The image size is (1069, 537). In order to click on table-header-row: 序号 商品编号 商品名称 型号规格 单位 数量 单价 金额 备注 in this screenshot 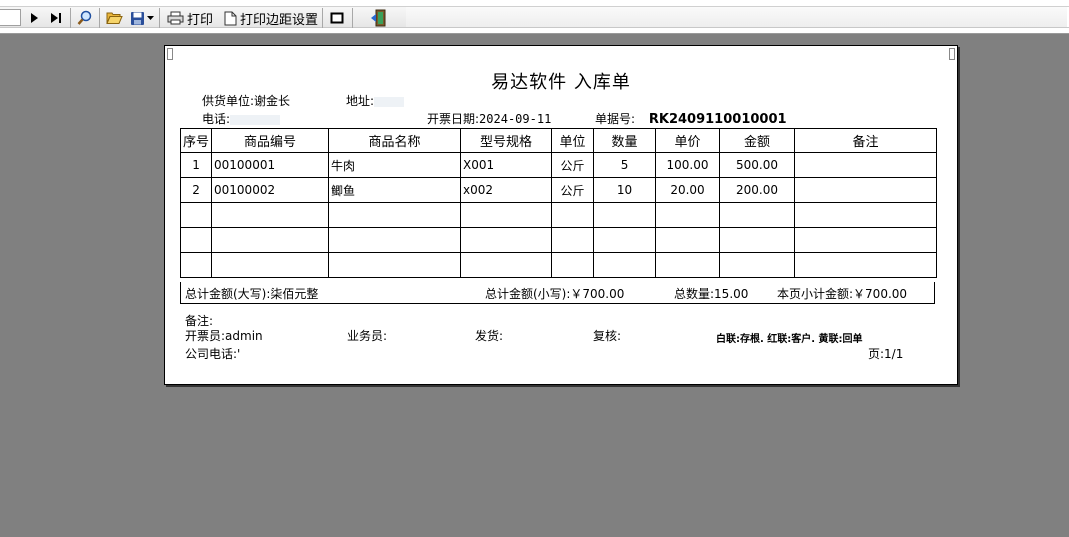, I will do `click(558, 140)`.